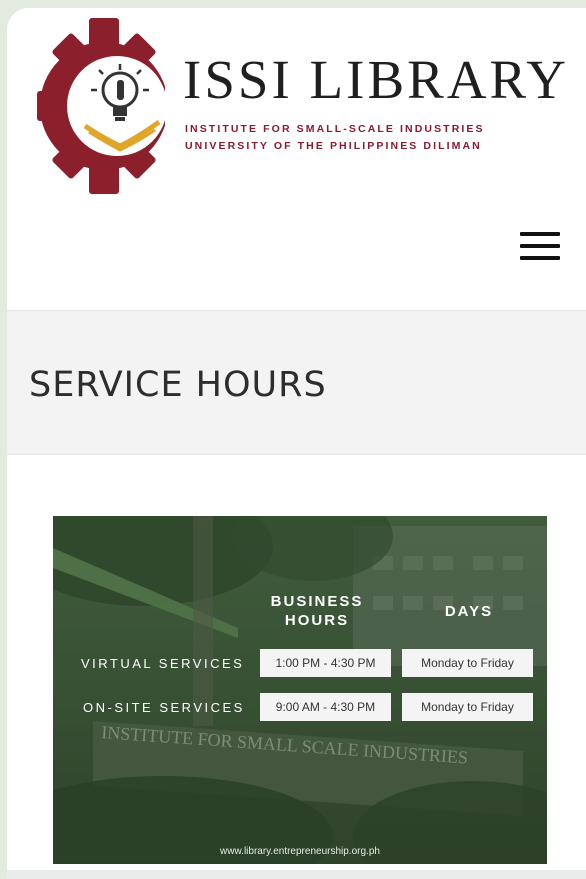 The image size is (586, 879). I want to click on brand-subtitle-institute: INSTITUTE FOR SMALL-SCALE INDUSTRIES, so click(335, 129).